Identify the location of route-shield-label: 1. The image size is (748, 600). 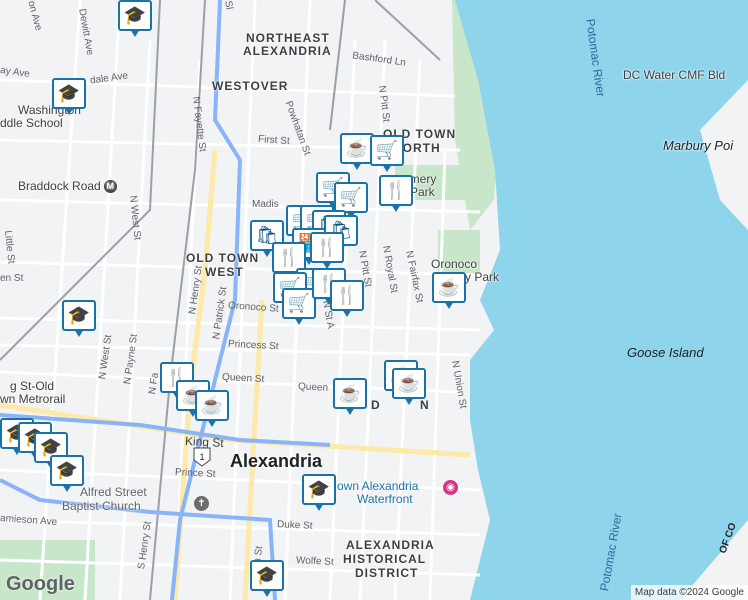
(201, 457).